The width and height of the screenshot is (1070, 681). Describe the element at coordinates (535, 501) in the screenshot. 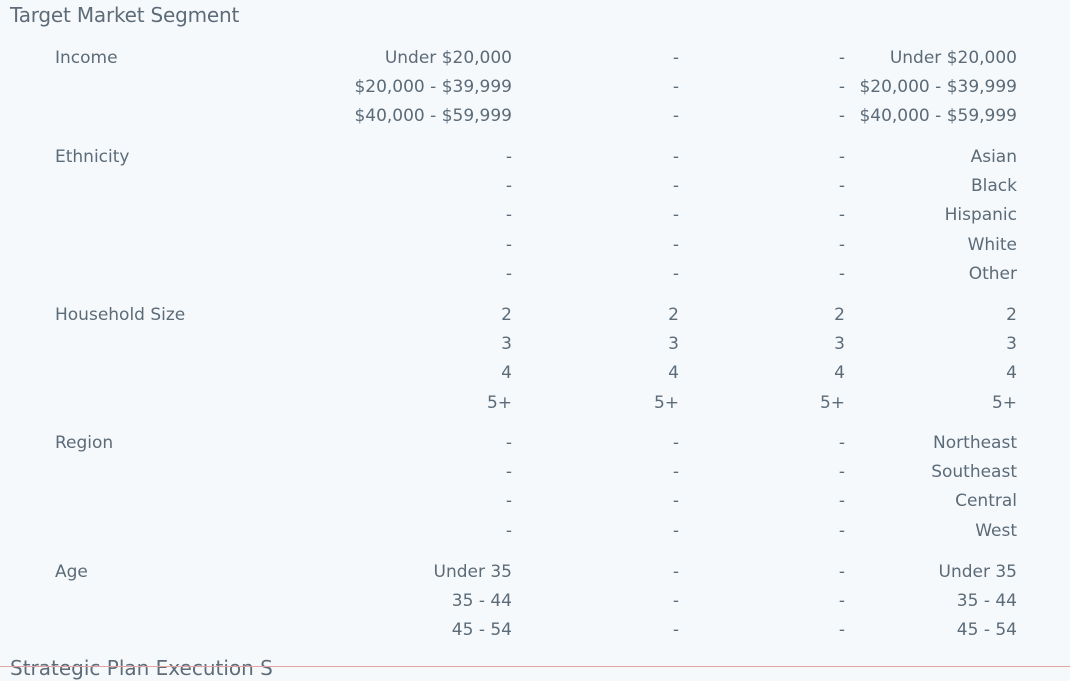

I see `table-row: - - - Central` at that location.